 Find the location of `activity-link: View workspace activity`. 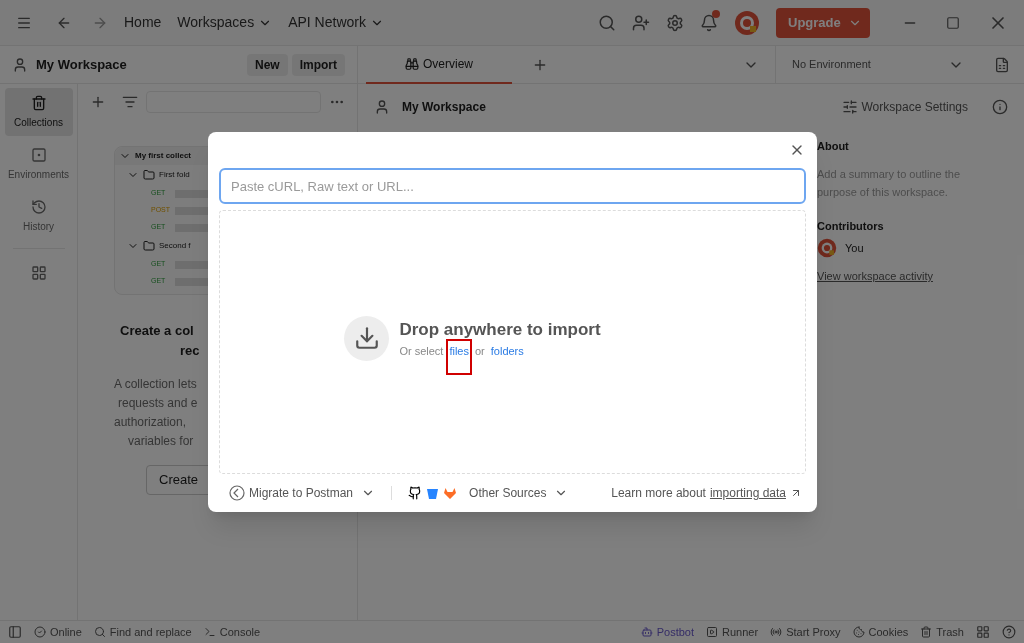

activity-link: View workspace activity is located at coordinates (892, 276).